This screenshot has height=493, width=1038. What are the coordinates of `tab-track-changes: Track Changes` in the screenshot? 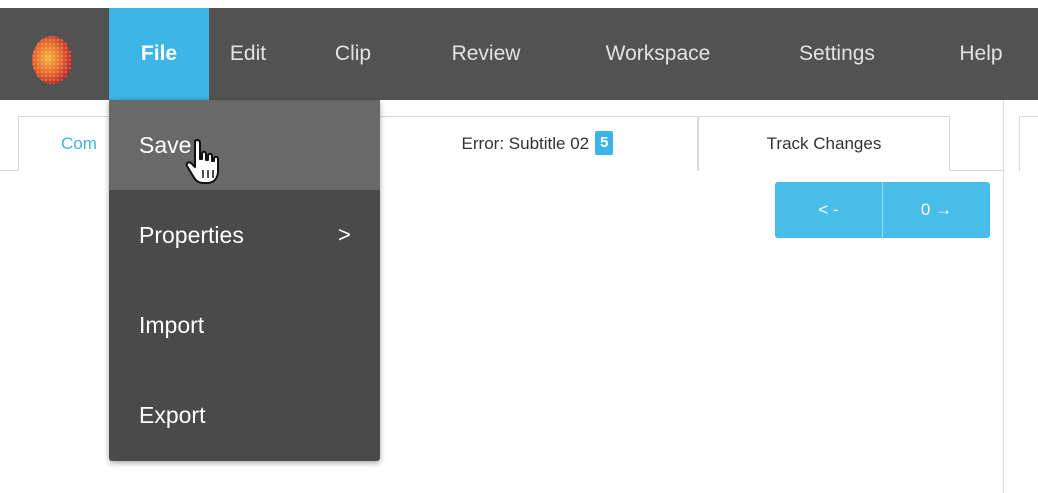 It's located at (824, 143).